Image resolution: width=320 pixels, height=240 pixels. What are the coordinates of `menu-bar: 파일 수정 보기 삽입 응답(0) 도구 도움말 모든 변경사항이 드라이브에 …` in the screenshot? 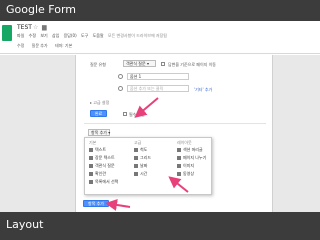 It's located at (93, 36).